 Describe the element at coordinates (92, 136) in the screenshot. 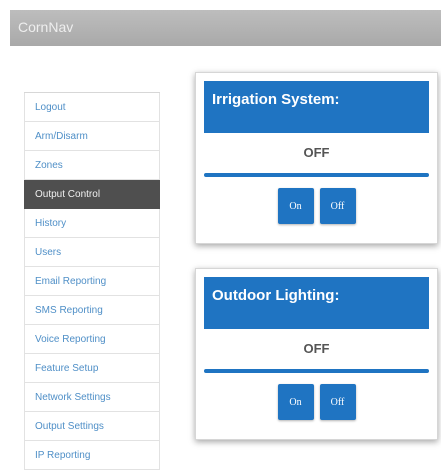

I see `sidebar-item-arm-disarm: Arm/Disarm` at that location.